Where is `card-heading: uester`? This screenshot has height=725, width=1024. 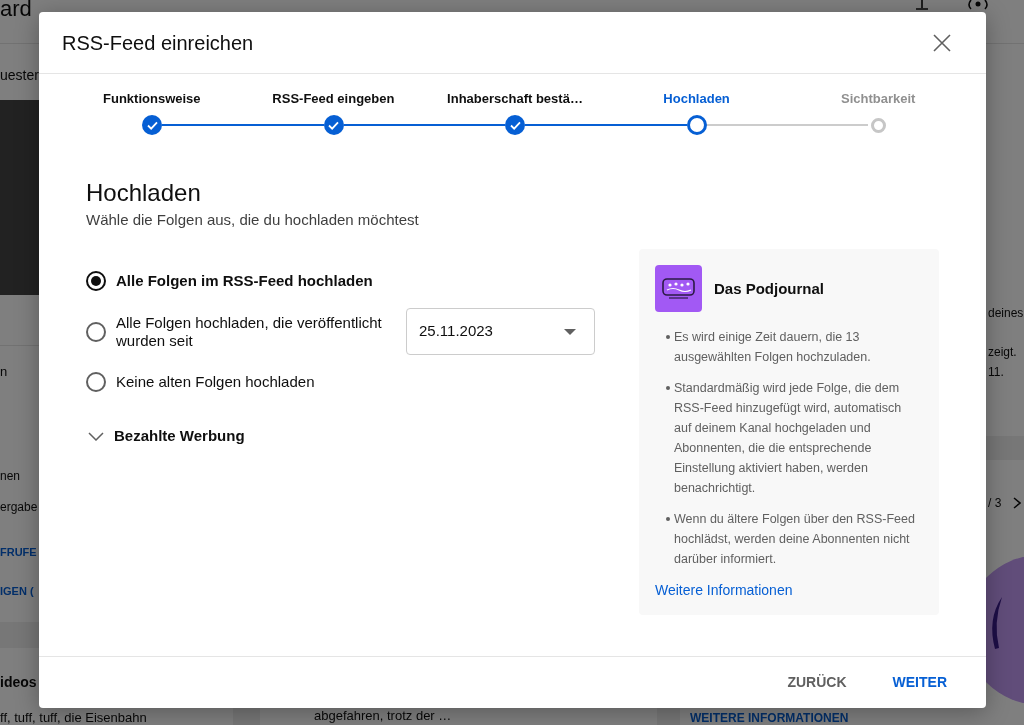
card-heading: uester is located at coordinates (19, 75).